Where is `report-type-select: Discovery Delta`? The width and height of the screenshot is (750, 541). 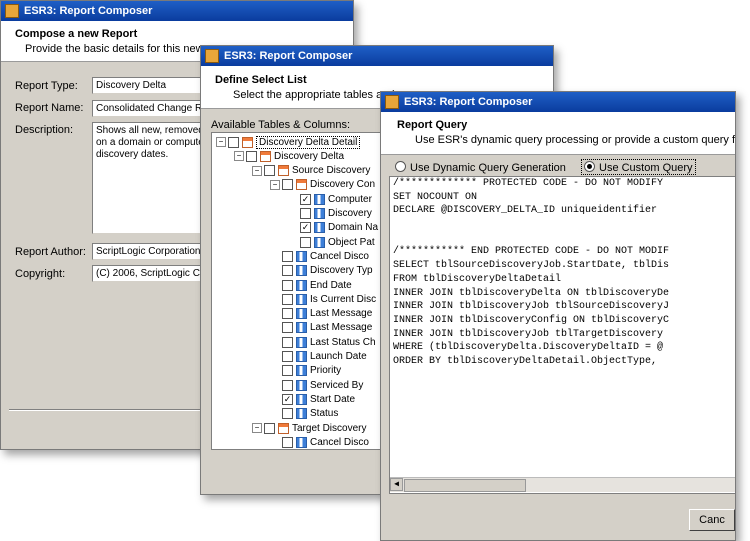
report-type-select: Discovery Delta is located at coordinates (152, 85).